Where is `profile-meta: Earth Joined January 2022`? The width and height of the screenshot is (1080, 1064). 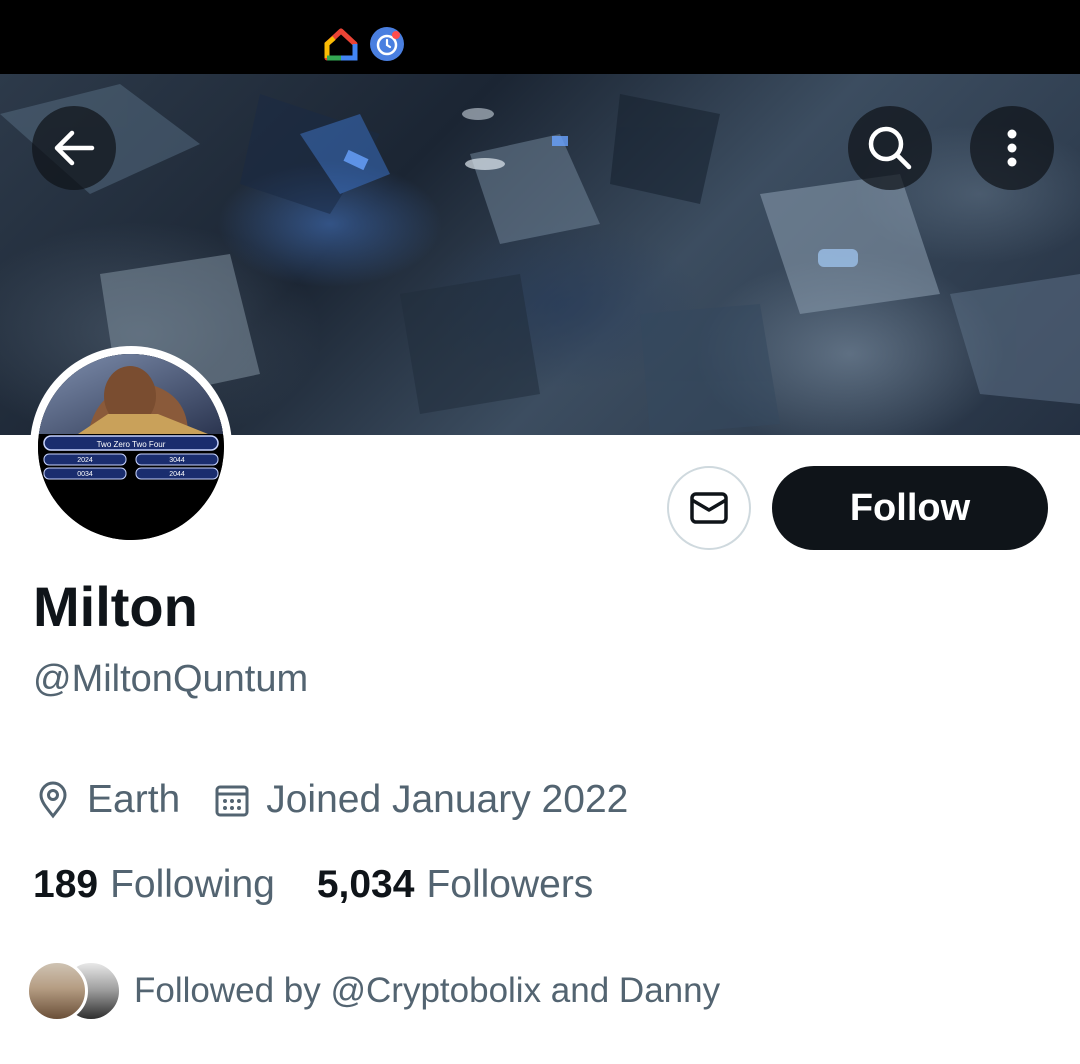
profile-meta: Earth Joined January 2022 is located at coordinates (330, 800).